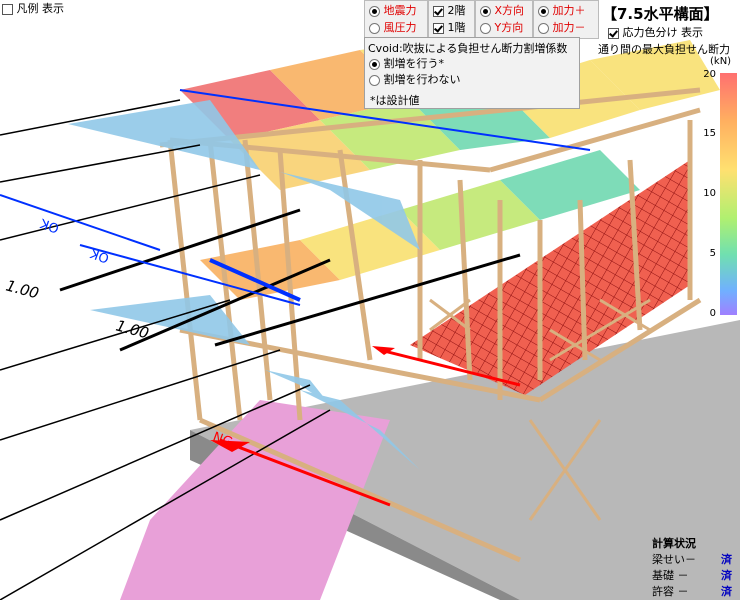  Describe the element at coordinates (660, 14) in the screenshot. I see `view-title: 【7.5水平構面】` at that location.